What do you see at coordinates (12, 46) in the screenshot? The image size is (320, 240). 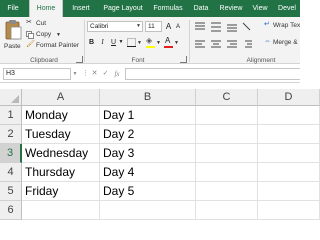 I see `paste-label: Paste` at bounding box center [12, 46].